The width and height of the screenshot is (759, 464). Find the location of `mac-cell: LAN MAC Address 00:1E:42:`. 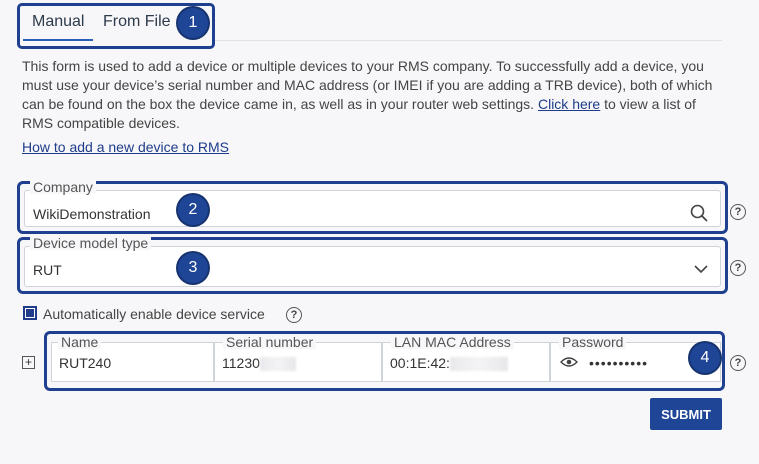

mac-cell: LAN MAC Address 00:1E:42: is located at coordinates (466, 358).